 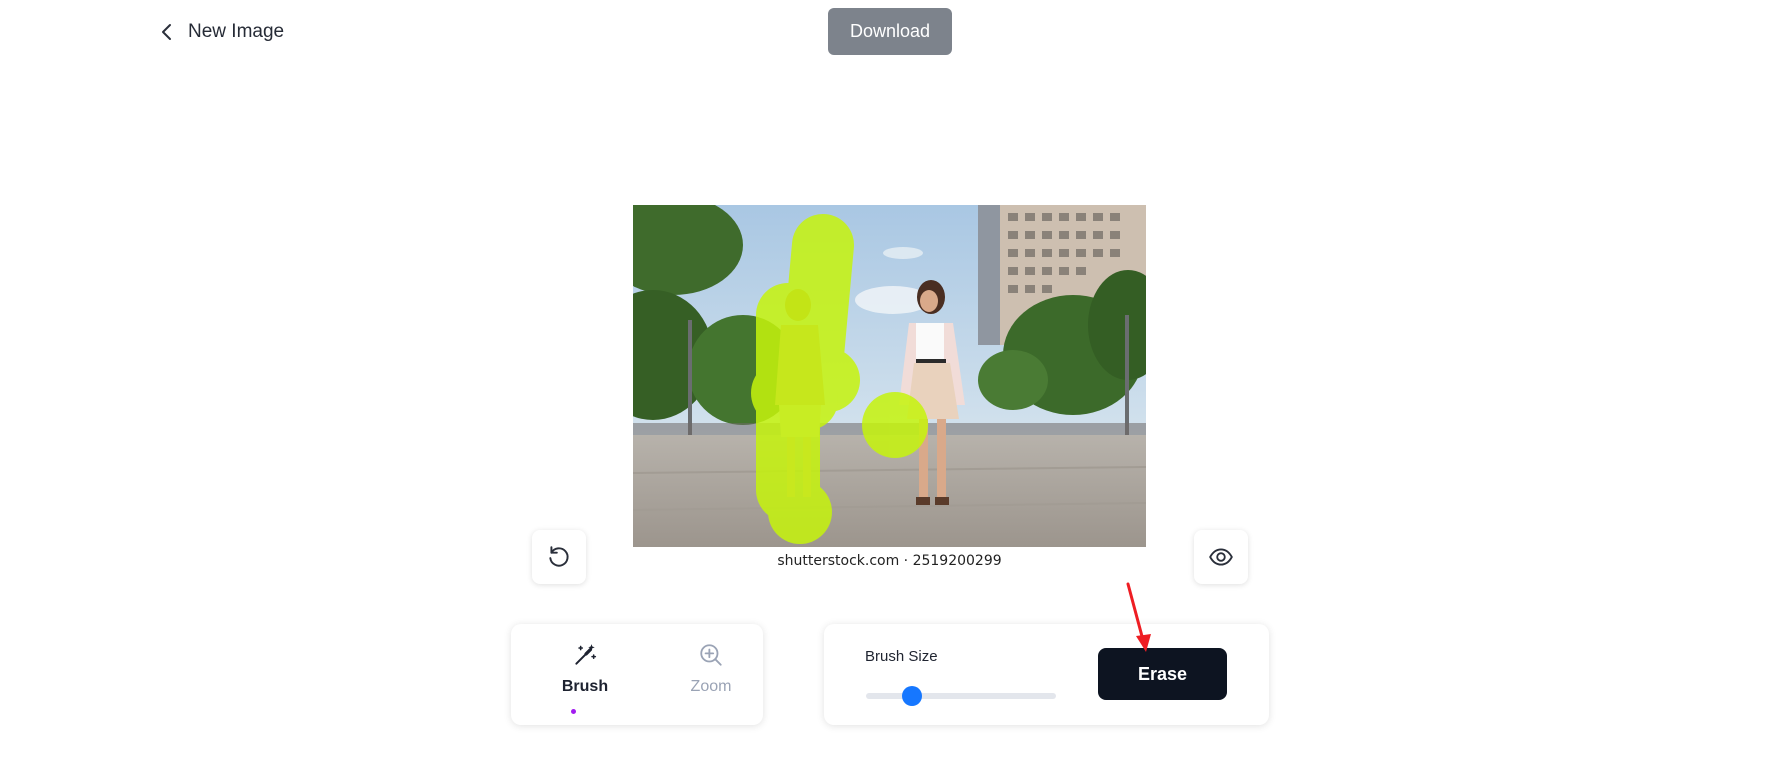 What do you see at coordinates (711, 686) in the screenshot?
I see `zoom-tool-label: Zoom` at bounding box center [711, 686].